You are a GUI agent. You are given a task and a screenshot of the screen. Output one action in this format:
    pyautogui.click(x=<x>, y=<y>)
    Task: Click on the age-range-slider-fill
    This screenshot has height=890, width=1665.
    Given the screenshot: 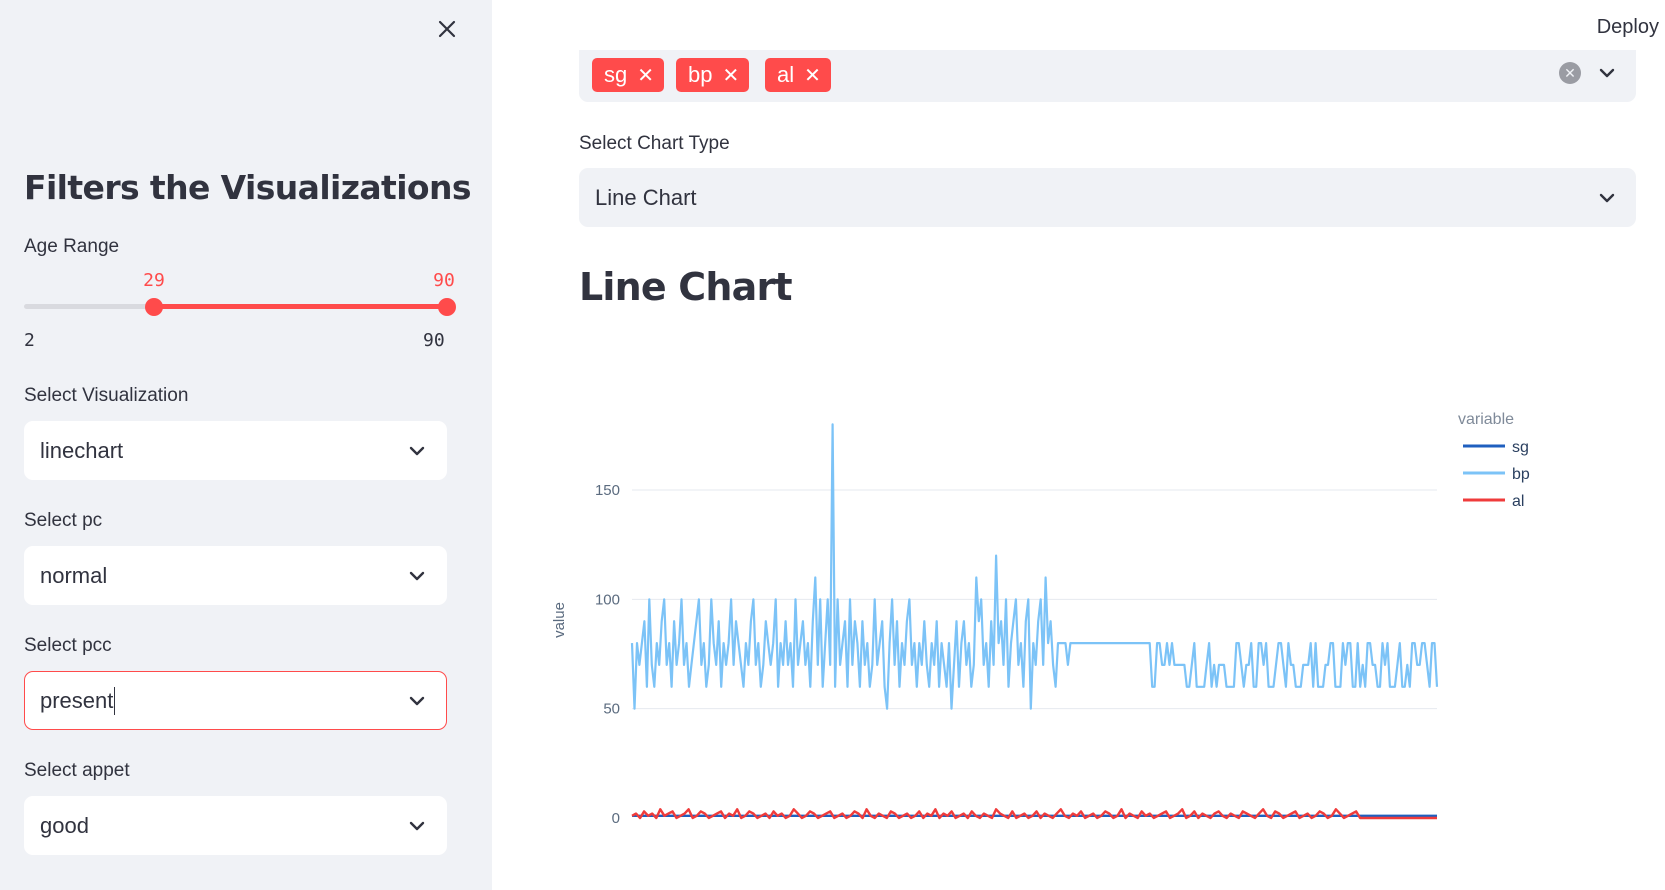 What is the action you would take?
    pyautogui.click(x=300, y=306)
    